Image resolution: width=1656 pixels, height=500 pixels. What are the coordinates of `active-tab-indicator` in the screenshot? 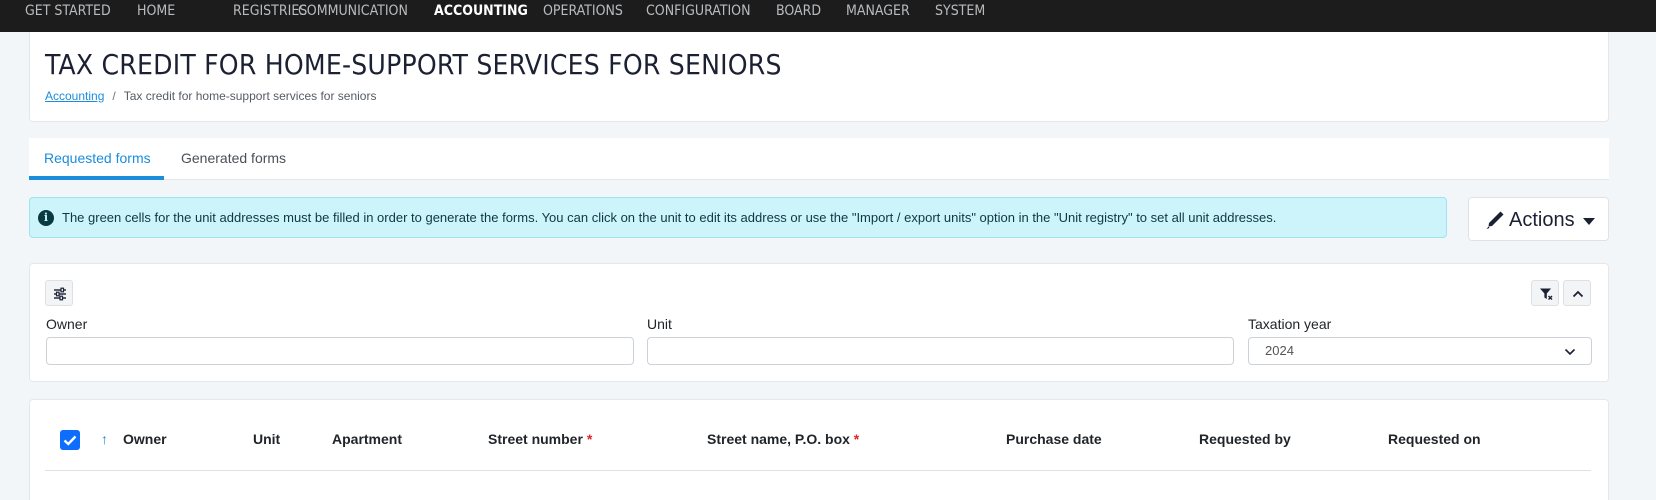 It's located at (96, 178).